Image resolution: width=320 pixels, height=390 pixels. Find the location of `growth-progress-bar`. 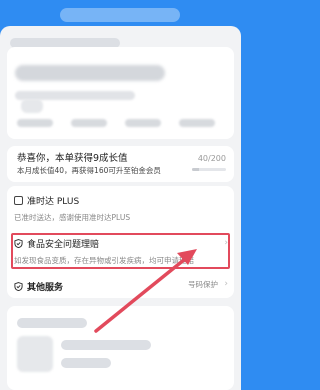

growth-progress-bar is located at coordinates (209, 169).